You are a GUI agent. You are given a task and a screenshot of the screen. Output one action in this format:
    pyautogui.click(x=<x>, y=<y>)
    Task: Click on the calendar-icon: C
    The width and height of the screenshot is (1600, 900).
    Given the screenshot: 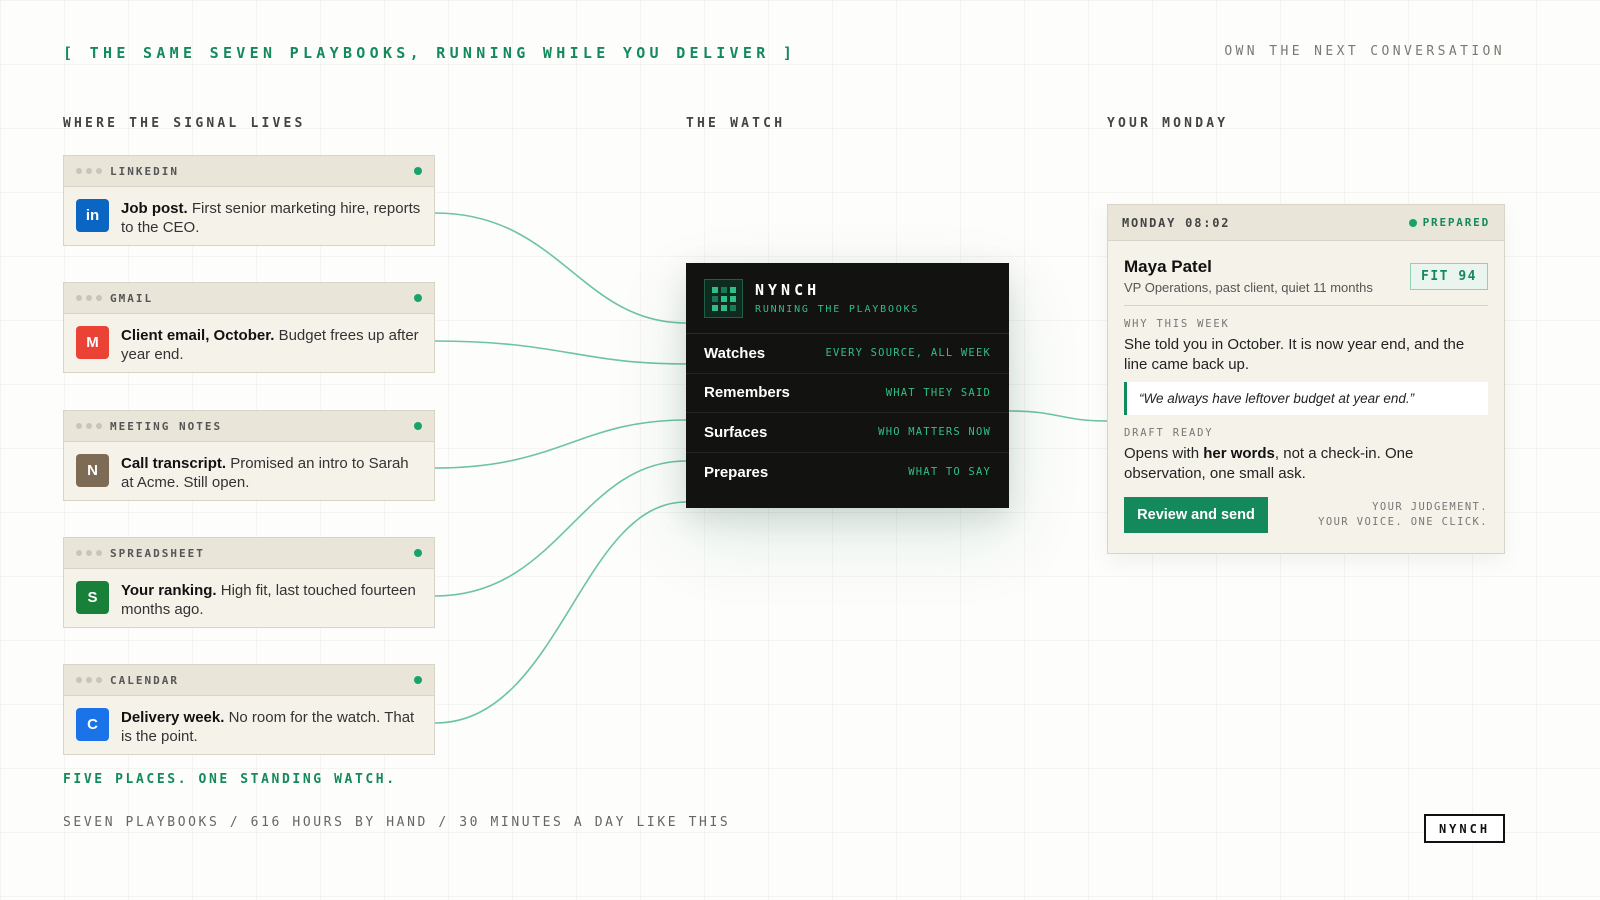 What is the action you would take?
    pyautogui.click(x=92, y=724)
    